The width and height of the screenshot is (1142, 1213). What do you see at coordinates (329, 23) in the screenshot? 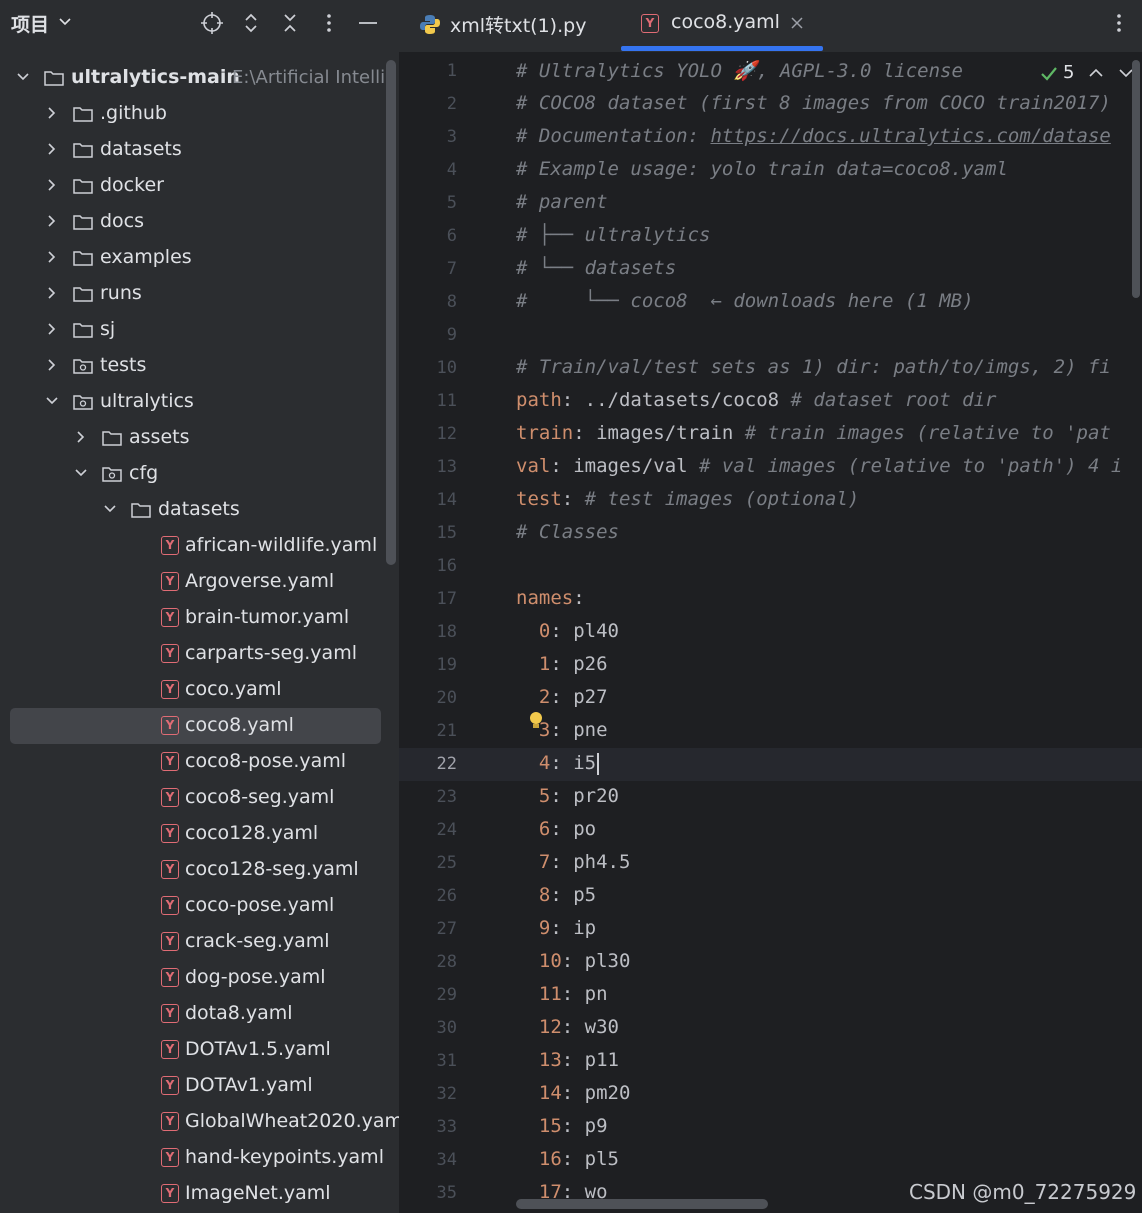
I see `more-options-icon` at bounding box center [329, 23].